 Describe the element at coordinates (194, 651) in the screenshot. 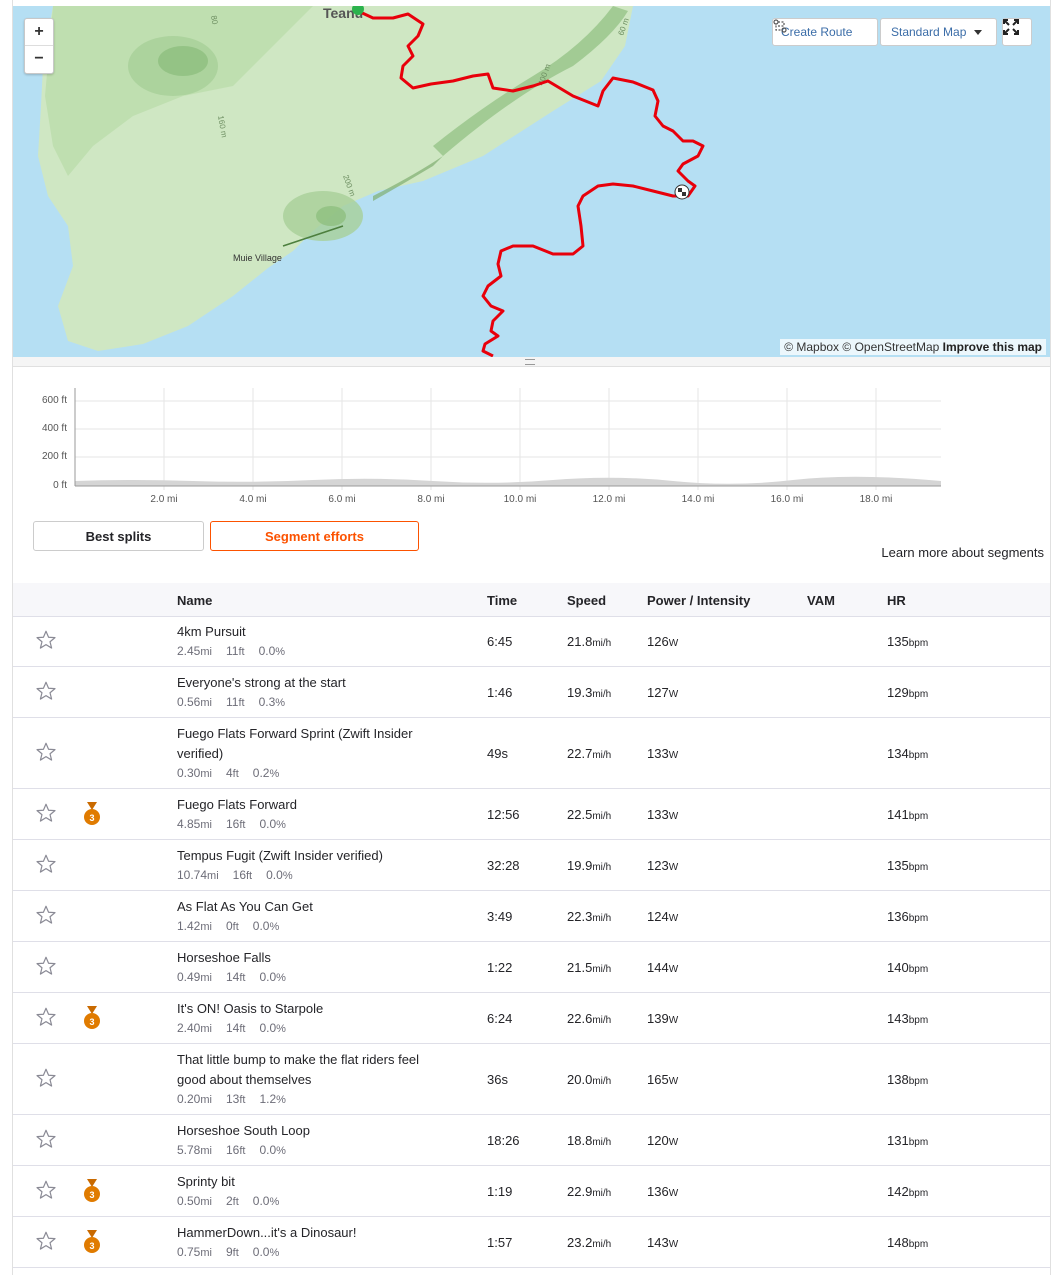

I see `segment-distance: 2.45mi` at that location.